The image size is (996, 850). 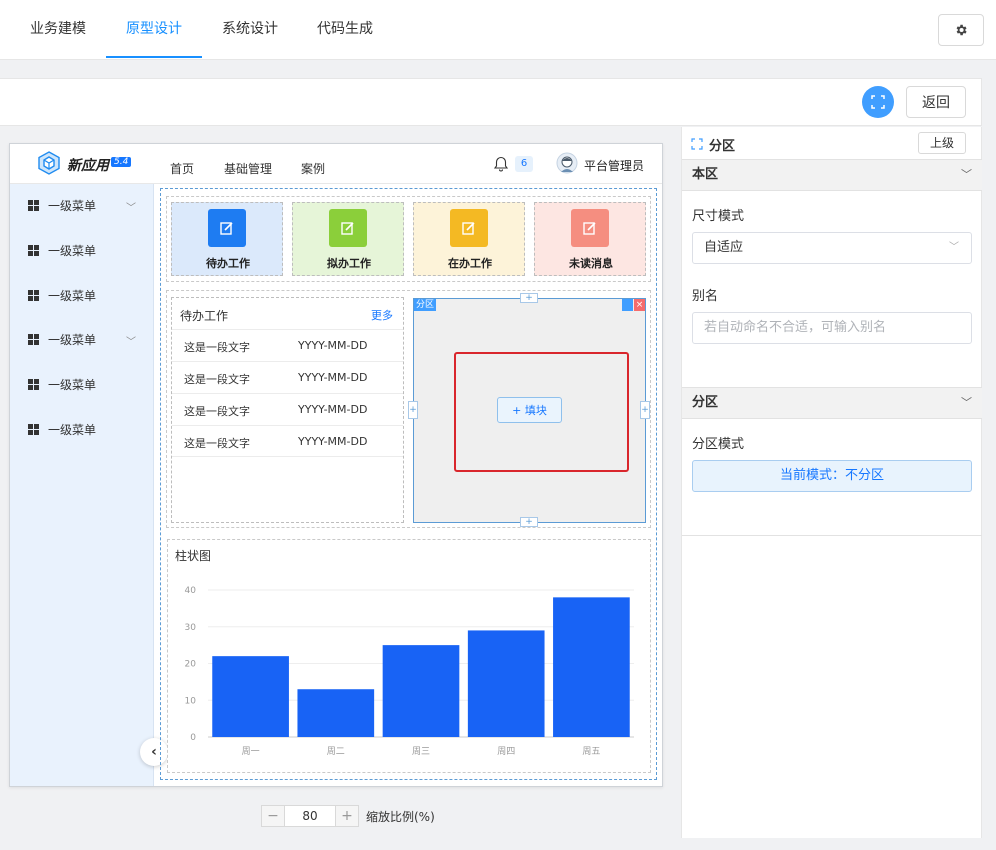 I want to click on notification-count: 6, so click(x=524, y=164).